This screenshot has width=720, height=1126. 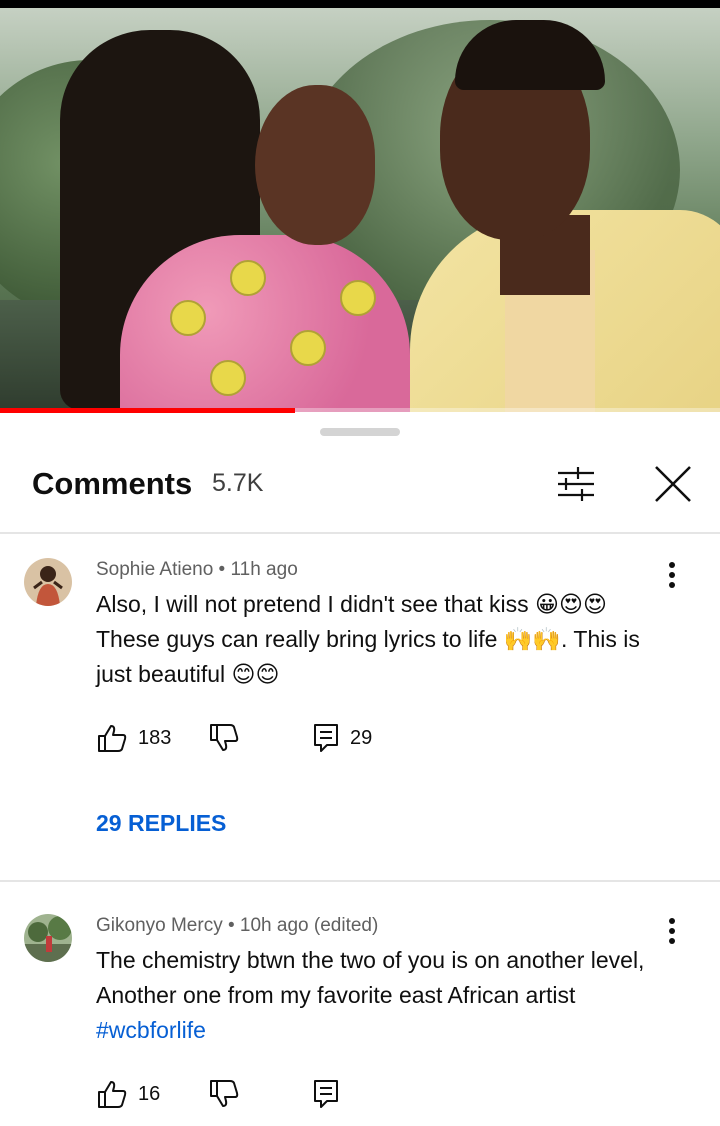 I want to click on close-icon, so click(x=673, y=484).